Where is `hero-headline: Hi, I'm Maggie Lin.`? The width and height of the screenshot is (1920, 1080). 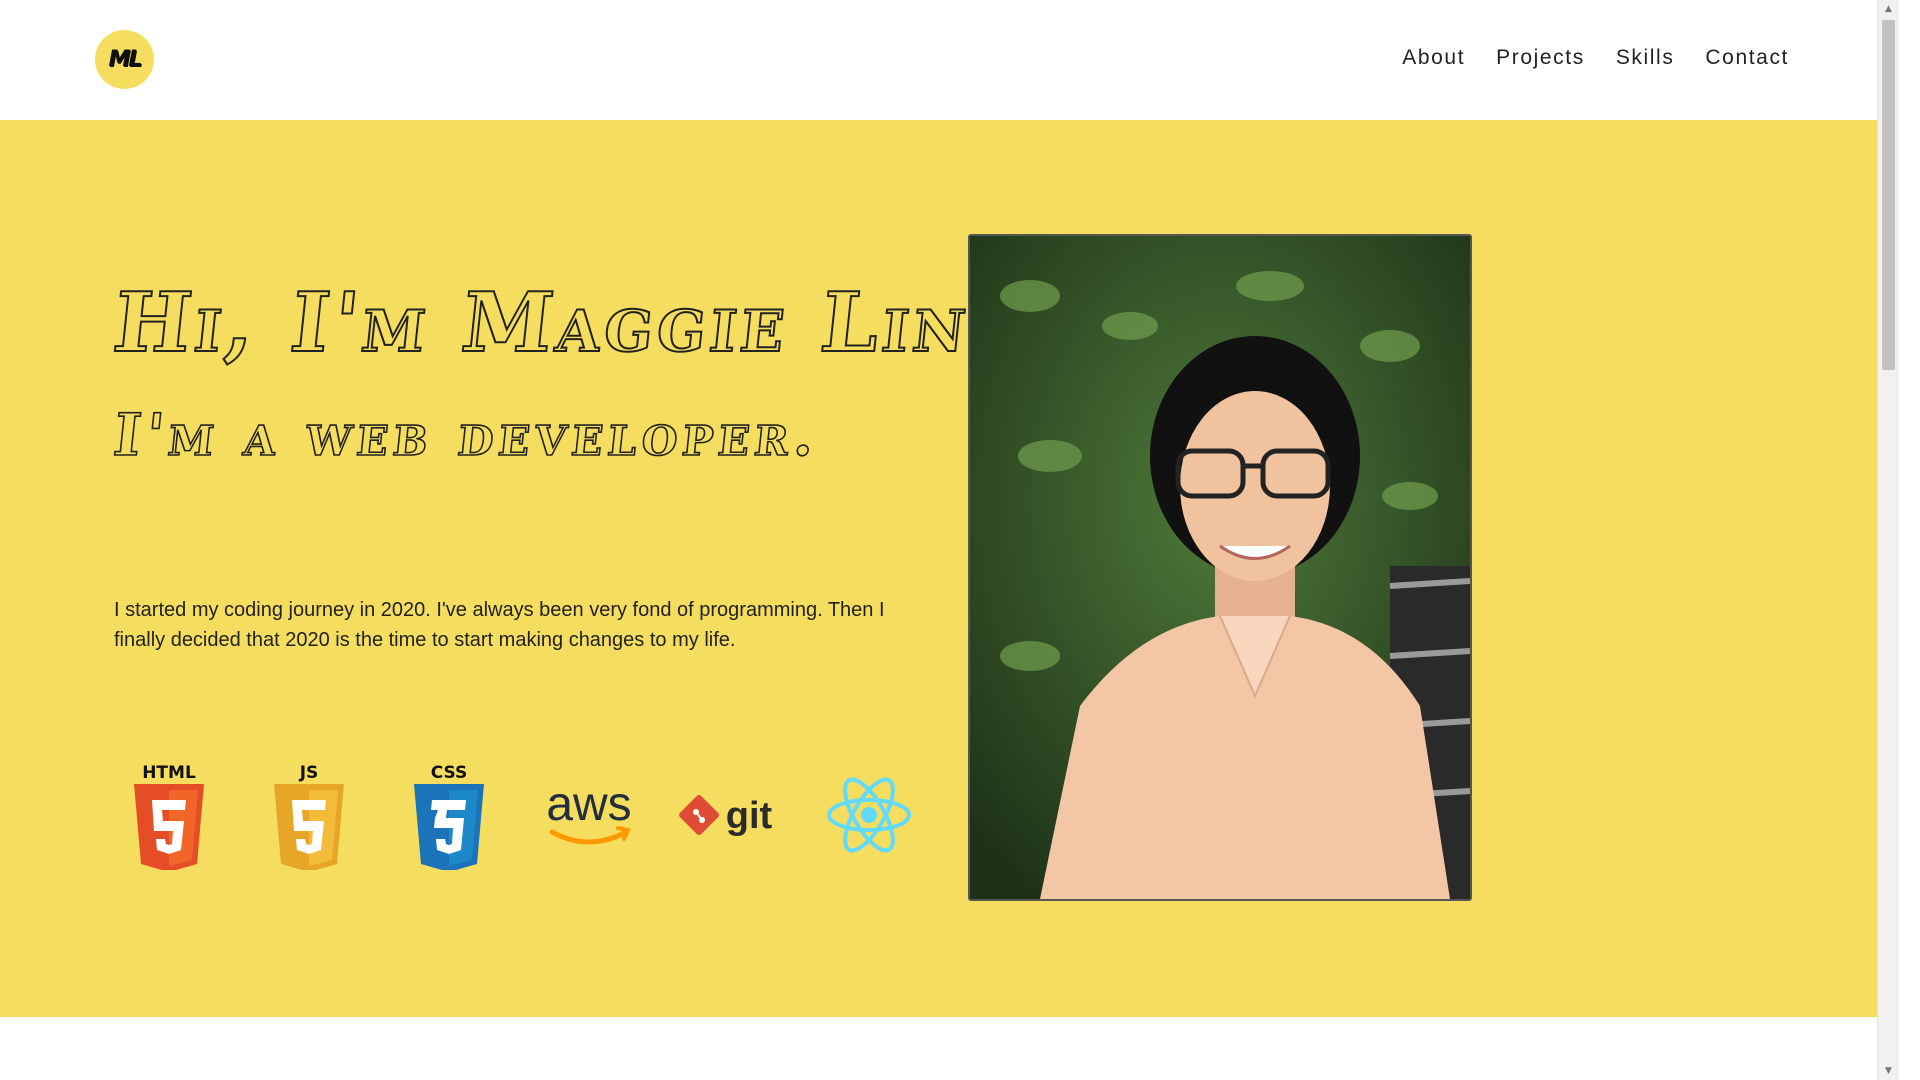
hero-headline: Hi, I'm Maggie Lin. is located at coordinates (558, 323).